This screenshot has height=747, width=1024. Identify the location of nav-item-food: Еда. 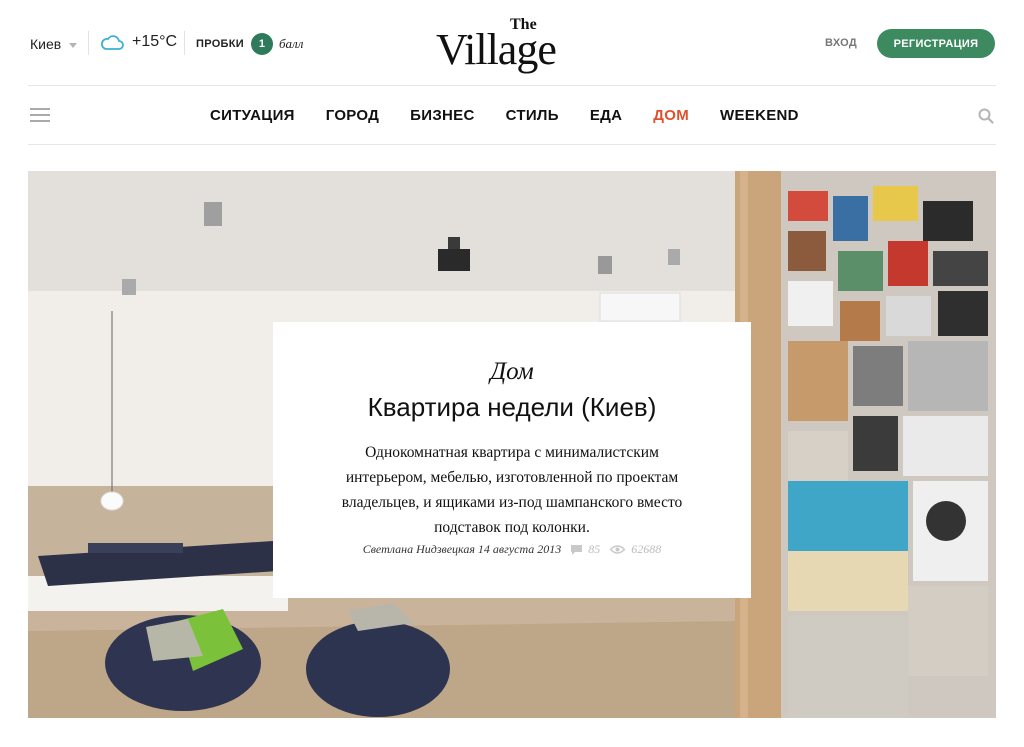
(606, 115).